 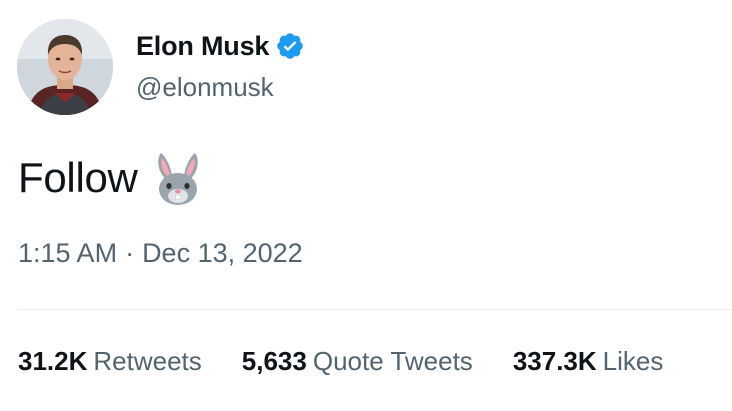 I want to click on rabbit-face-emoji-icon, so click(x=178, y=178).